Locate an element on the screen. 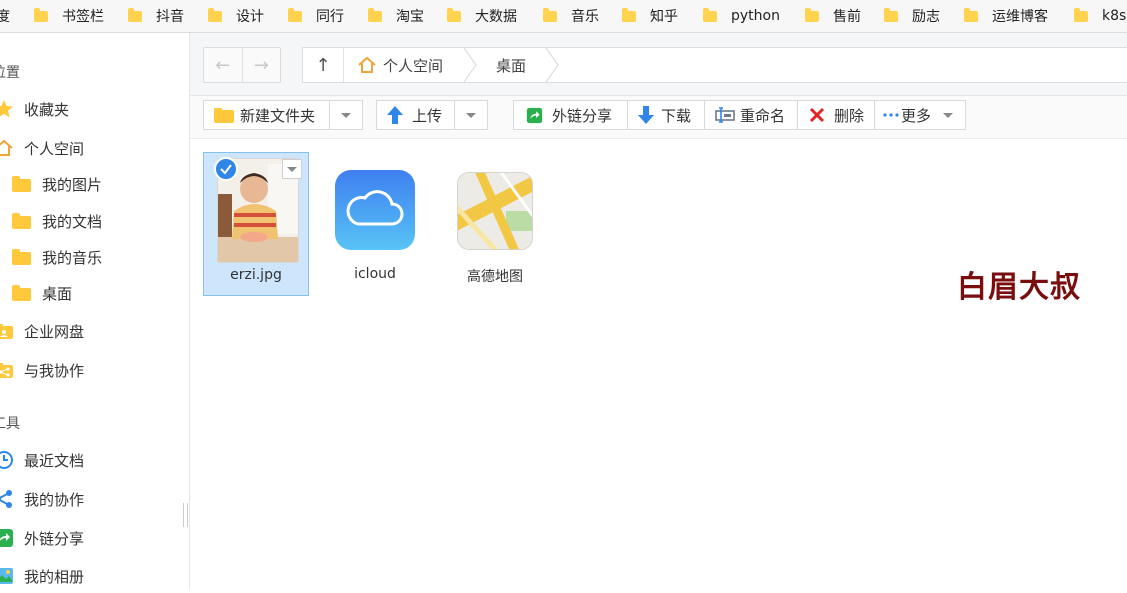  new-folder-dropdown is located at coordinates (346, 115).